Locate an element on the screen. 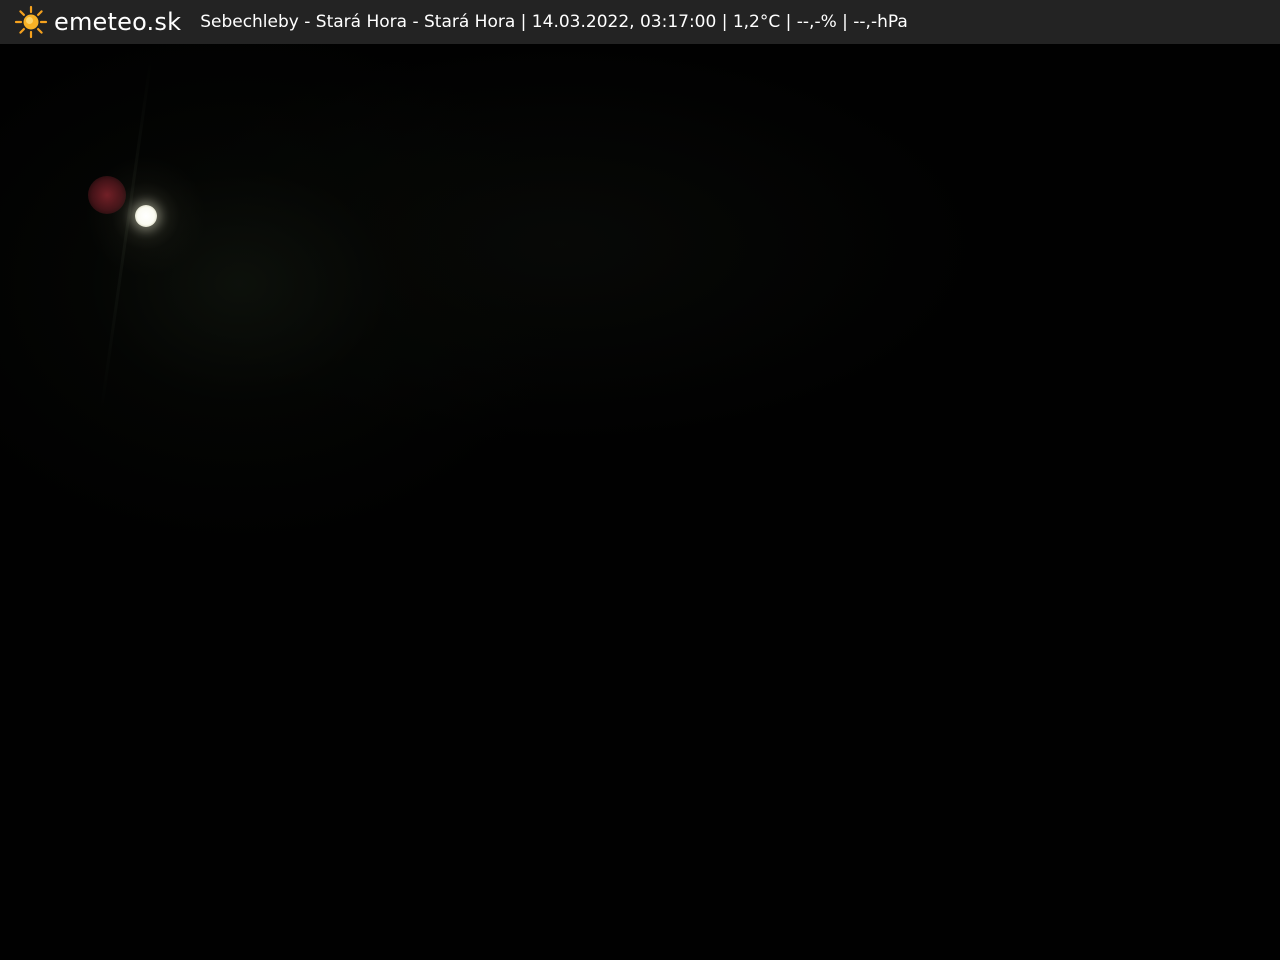  sun-icon is located at coordinates (31, 22).